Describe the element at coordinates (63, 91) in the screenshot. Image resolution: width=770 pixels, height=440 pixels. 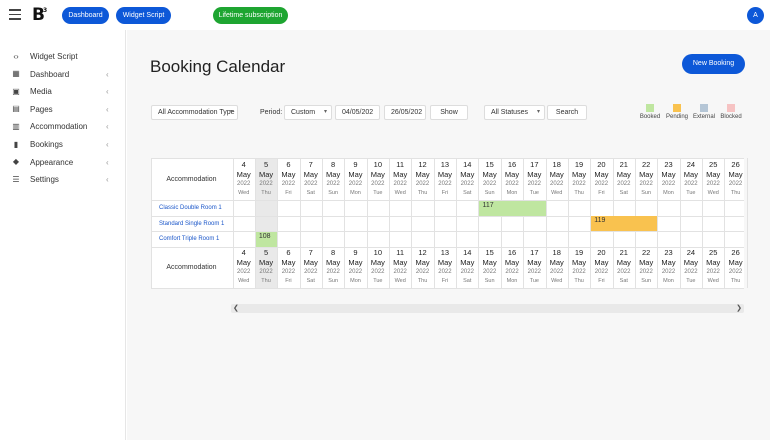
I see `sidebar-item-media: ▣ Media ‹` at that location.